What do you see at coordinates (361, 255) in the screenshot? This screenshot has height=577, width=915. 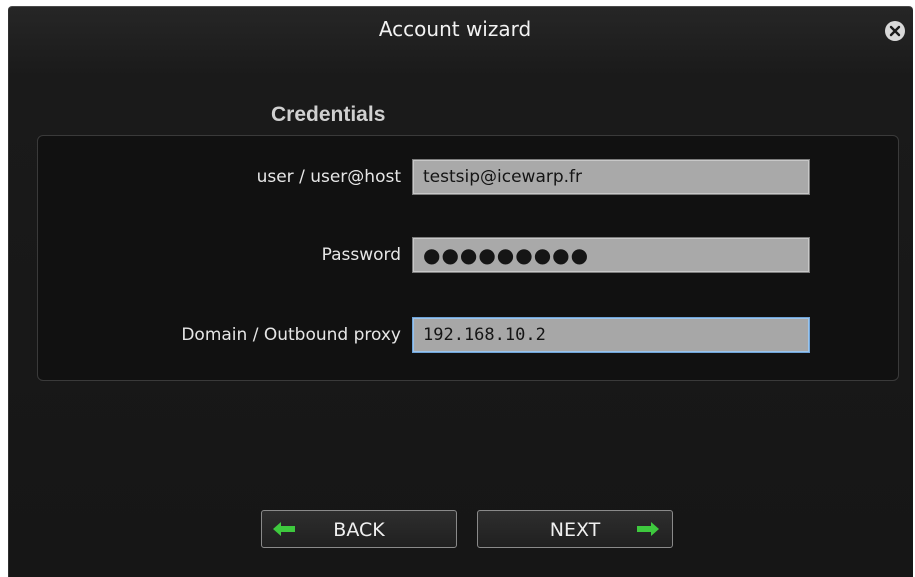 I see `password-label: Password` at bounding box center [361, 255].